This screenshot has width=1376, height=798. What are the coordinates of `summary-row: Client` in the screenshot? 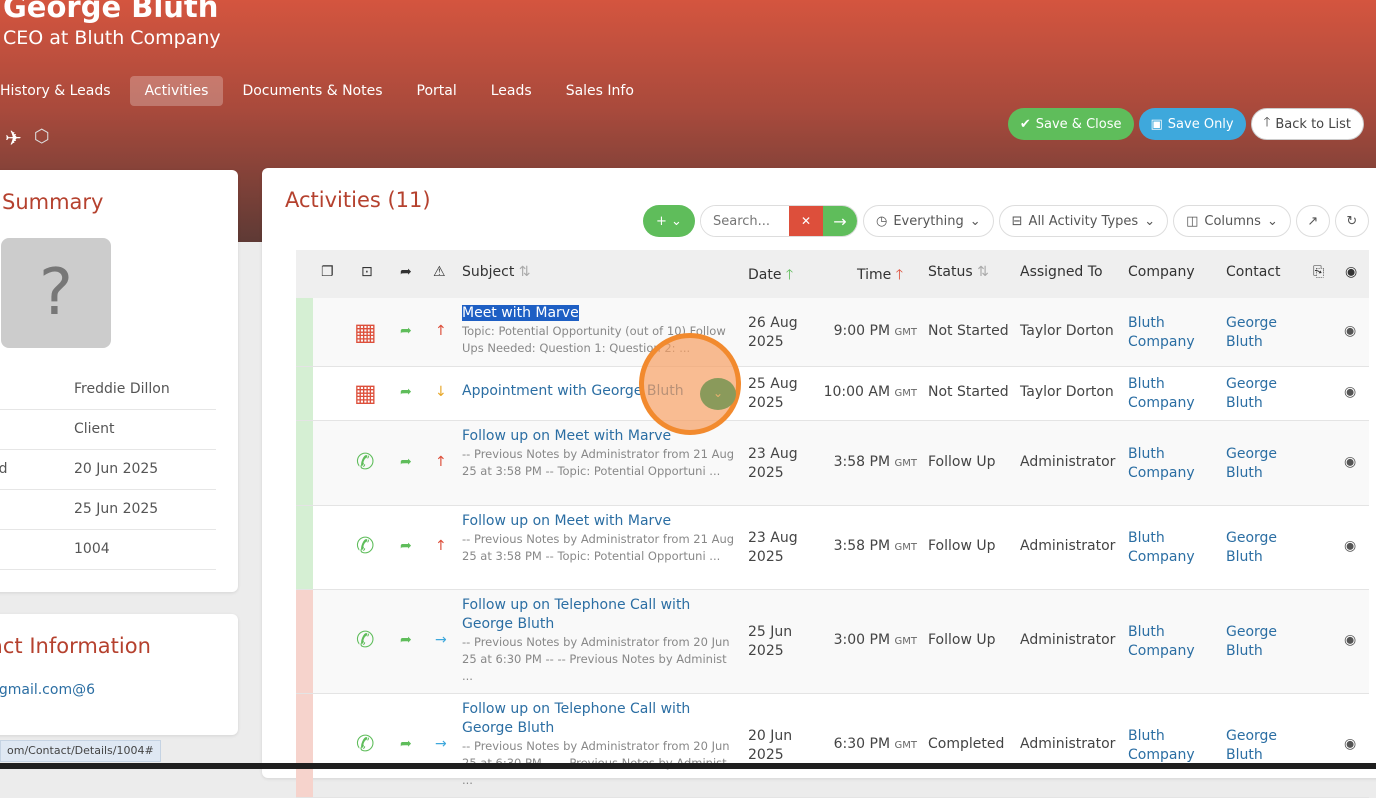 It's located at (108, 430).